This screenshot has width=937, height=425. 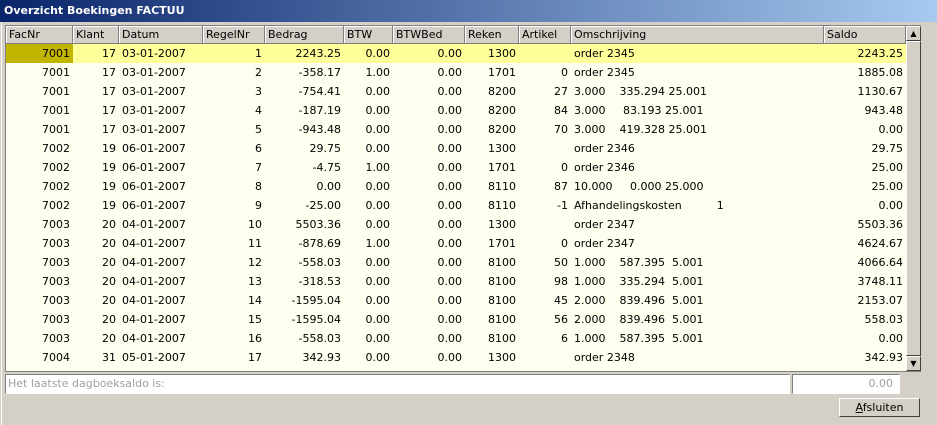 I want to click on cell-bedrag: -318.53, so click(x=304, y=281).